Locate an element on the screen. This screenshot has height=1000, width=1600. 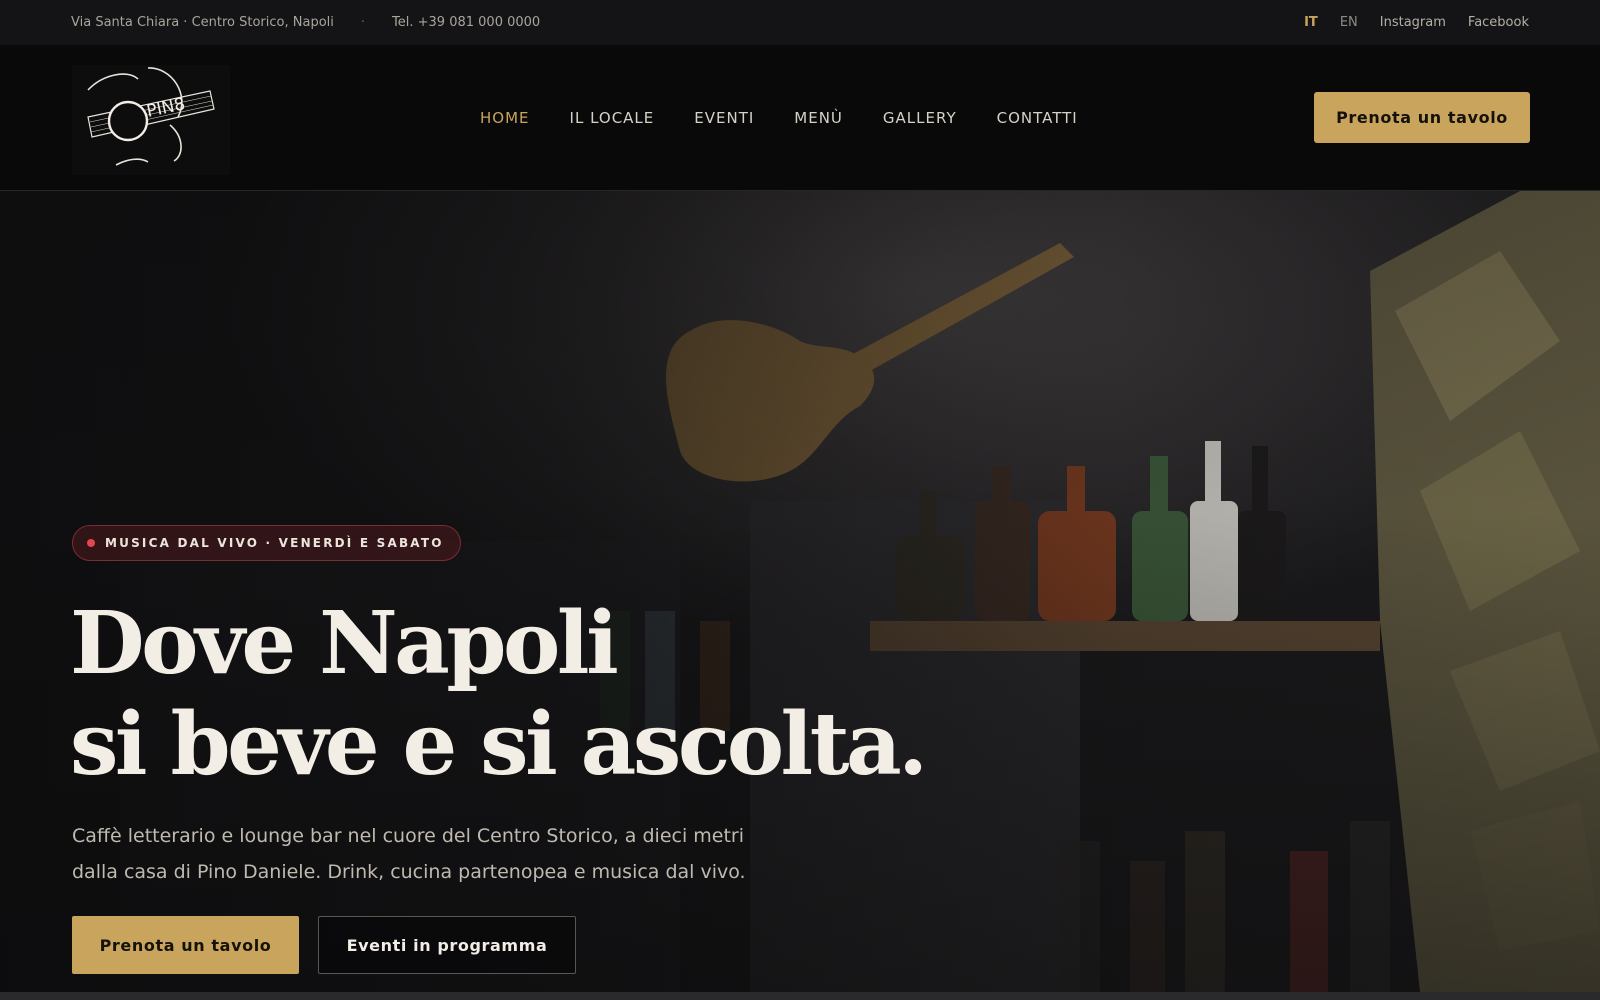
hero-title: Dove Napoli si beve e si ascolta. is located at coordinates (570, 694).